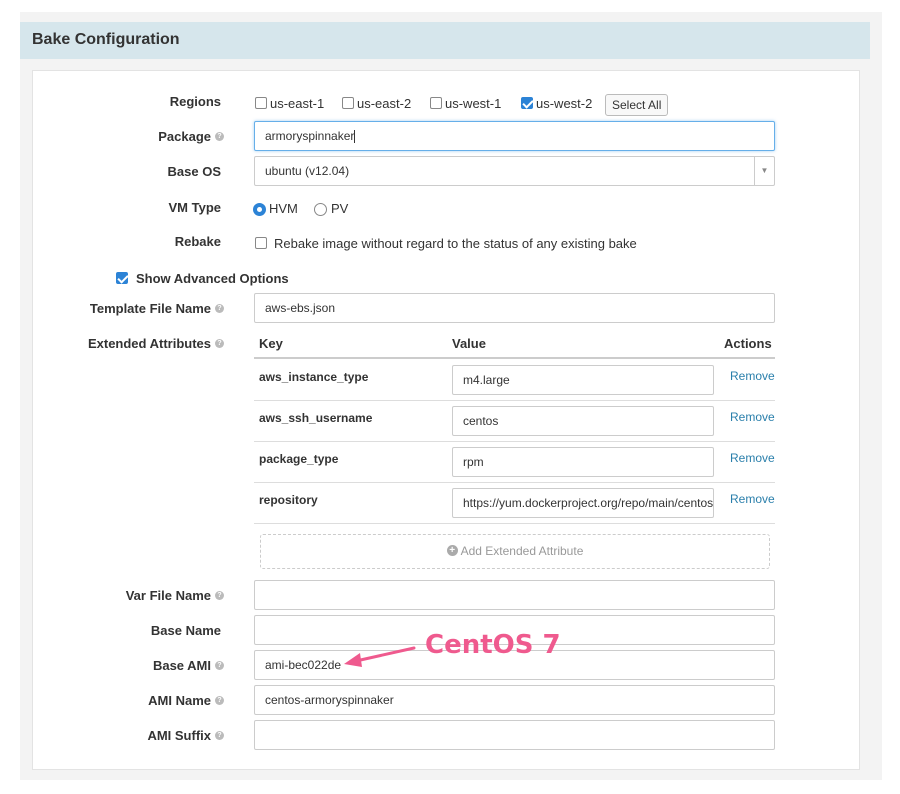  Describe the element at coordinates (212, 278) in the screenshot. I see `show-advanced-label: Show Advanced Options` at that location.